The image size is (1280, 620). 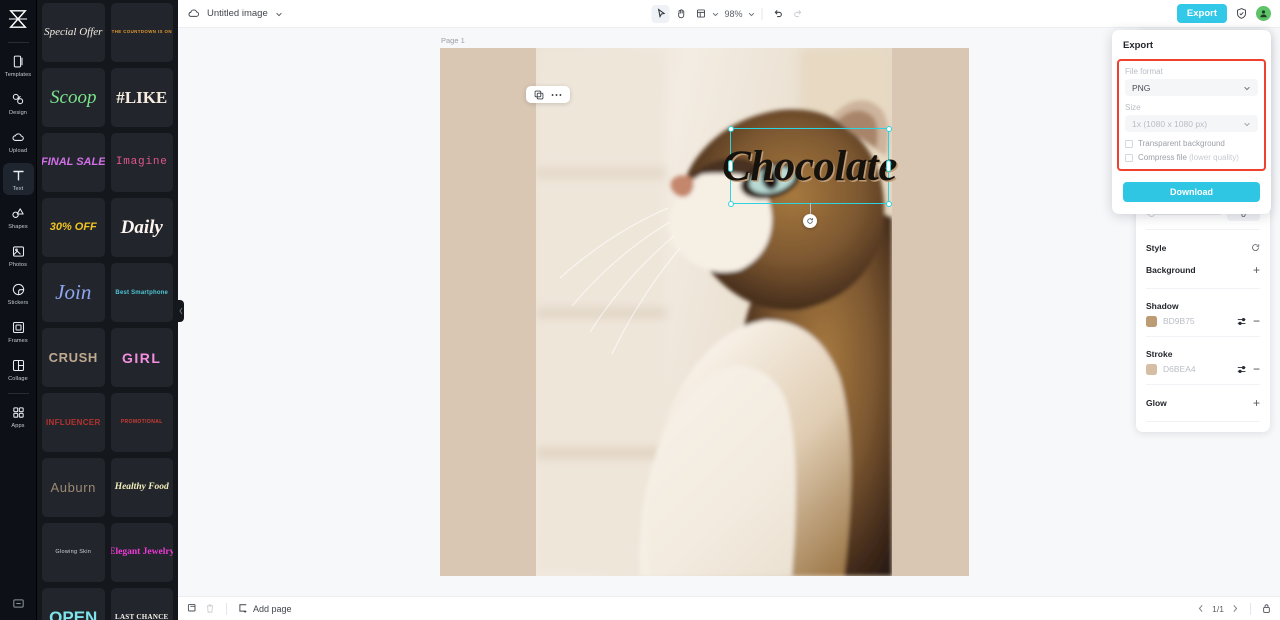 I want to click on trash-icon, so click(x=210, y=608).